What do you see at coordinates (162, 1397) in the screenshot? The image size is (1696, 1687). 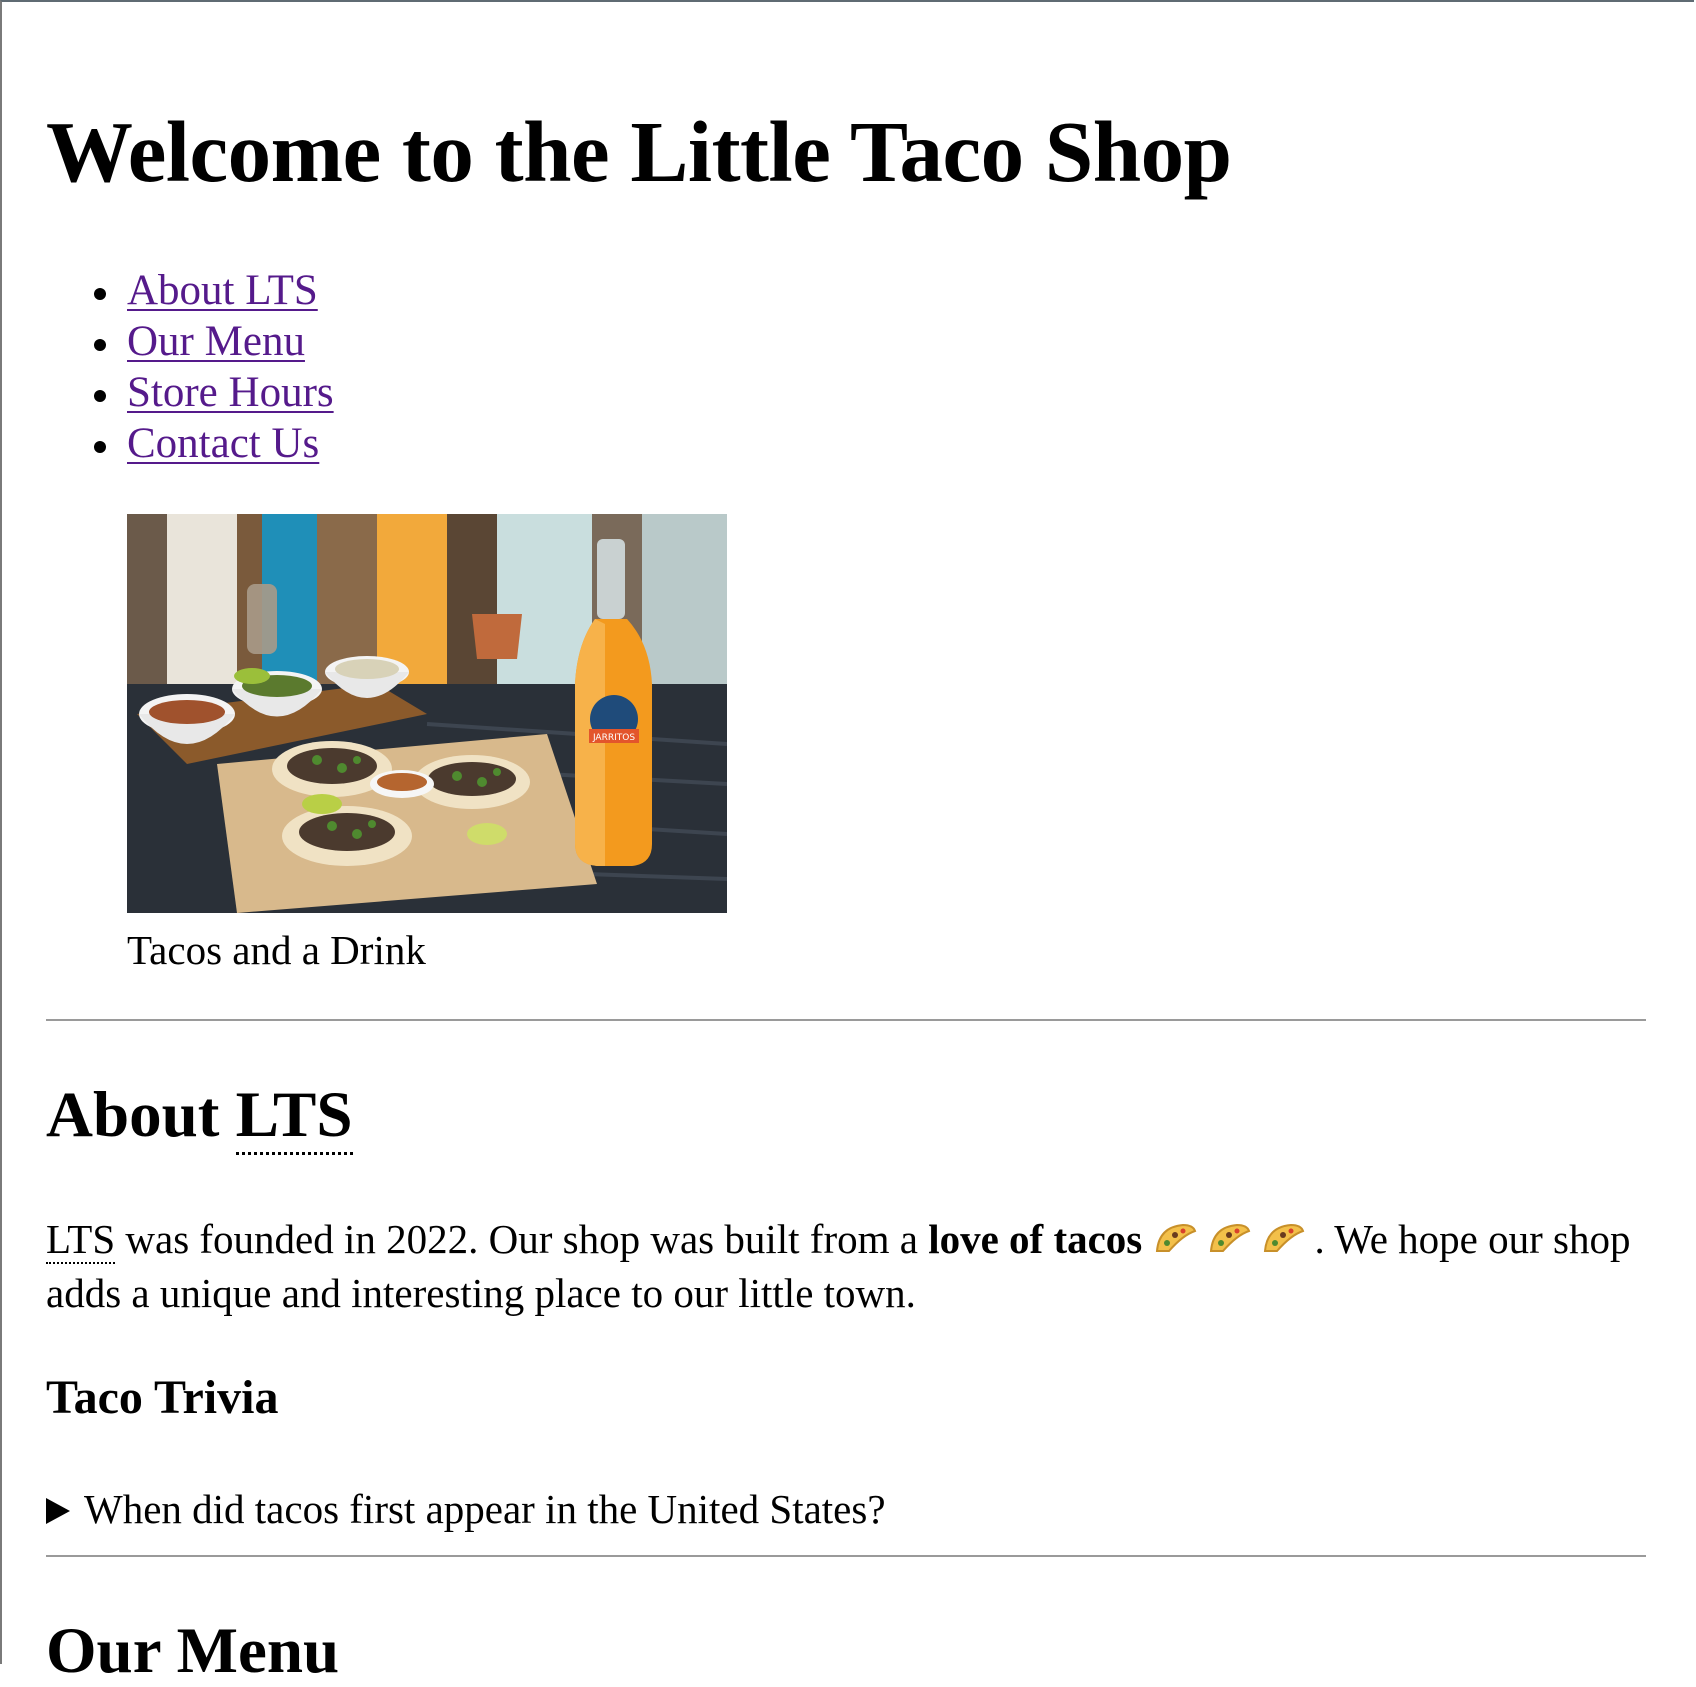 I see `trivia-heading: Taco Trivia` at bounding box center [162, 1397].